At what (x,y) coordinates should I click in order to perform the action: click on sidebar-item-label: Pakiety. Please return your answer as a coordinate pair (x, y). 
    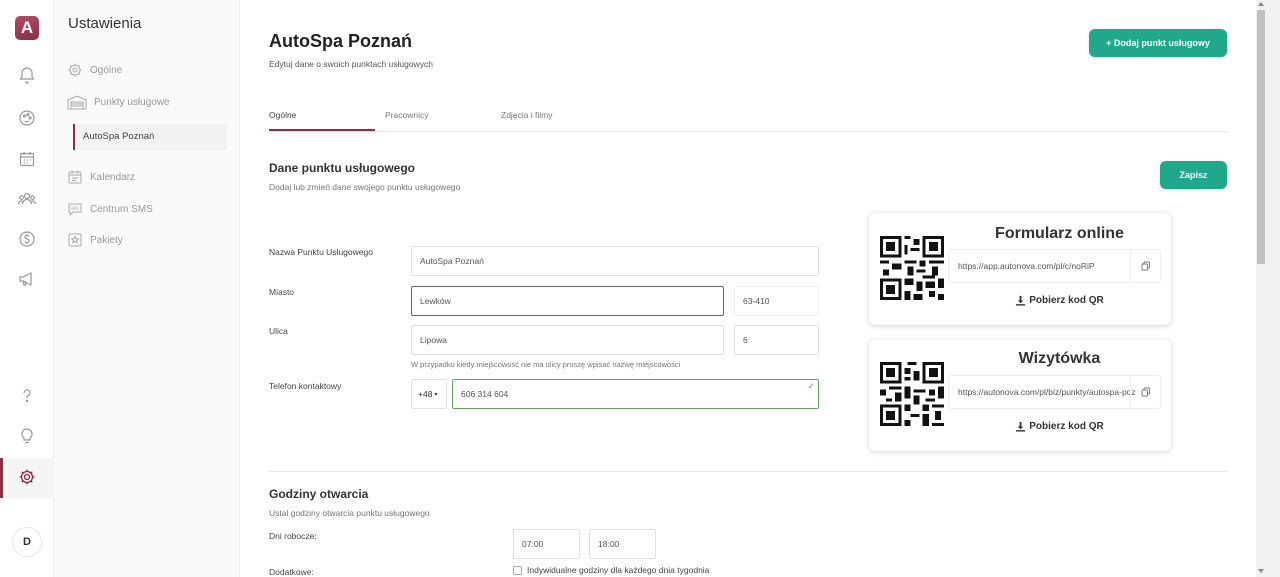
    Looking at the image, I should click on (106, 240).